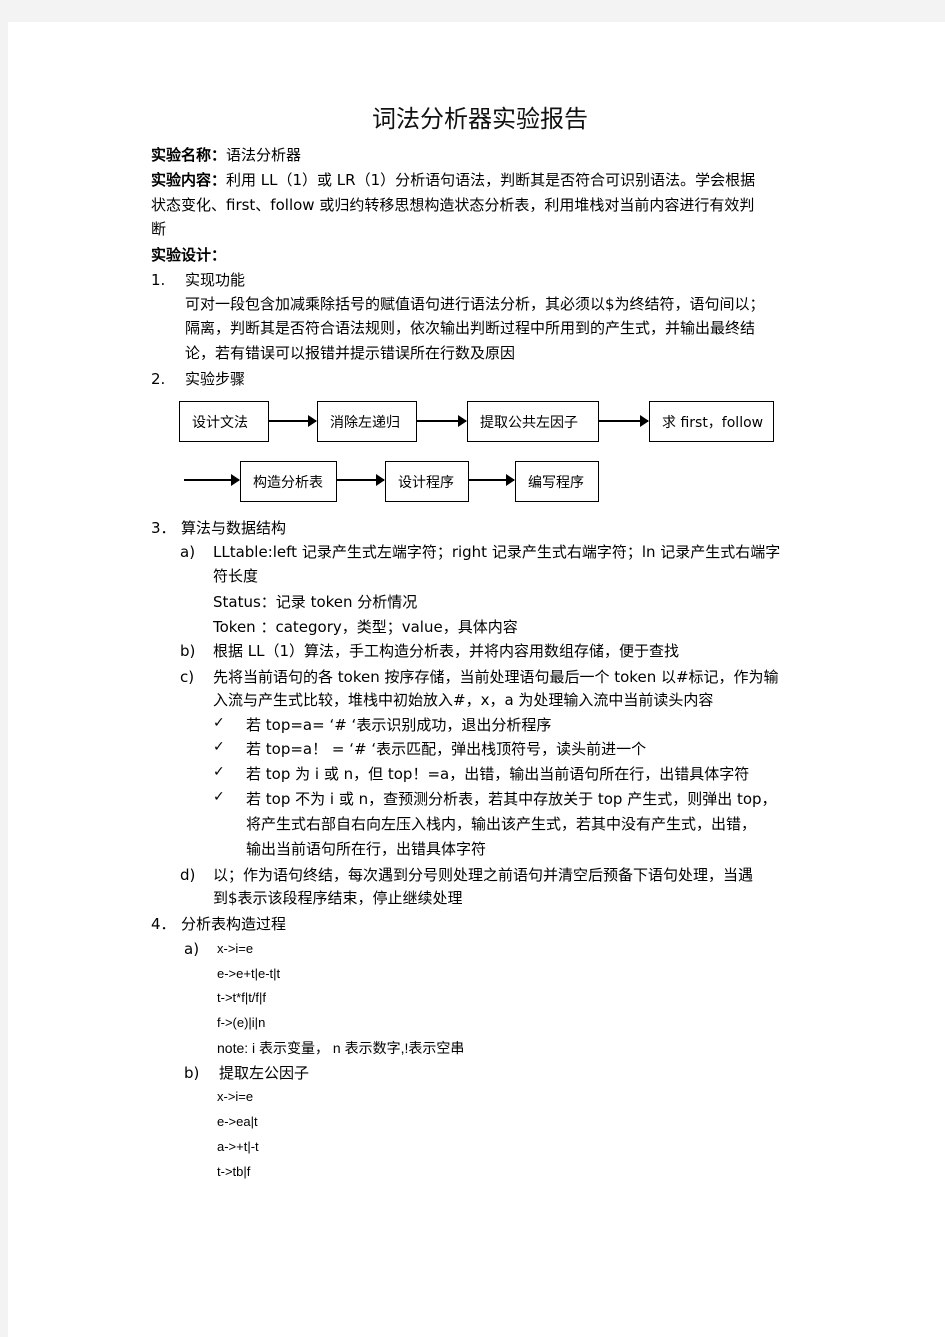 The height and width of the screenshot is (1337, 945). What do you see at coordinates (491, 180) in the screenshot?
I see `experiment-content-text: 利用 LL（1）或 LR（1）分析语句语法，判断其是否符合可识别语法。学会根据` at bounding box center [491, 180].